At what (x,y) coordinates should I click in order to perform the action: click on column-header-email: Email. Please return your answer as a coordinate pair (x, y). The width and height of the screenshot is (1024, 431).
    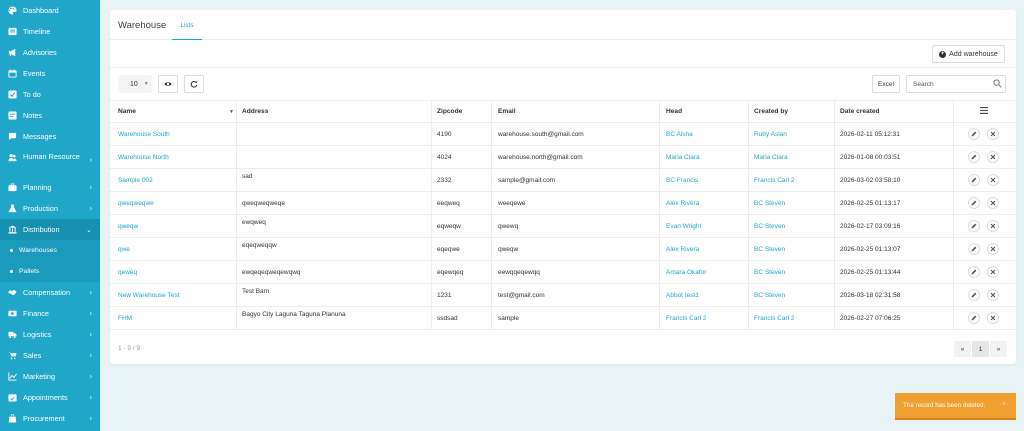
    Looking at the image, I should click on (507, 111).